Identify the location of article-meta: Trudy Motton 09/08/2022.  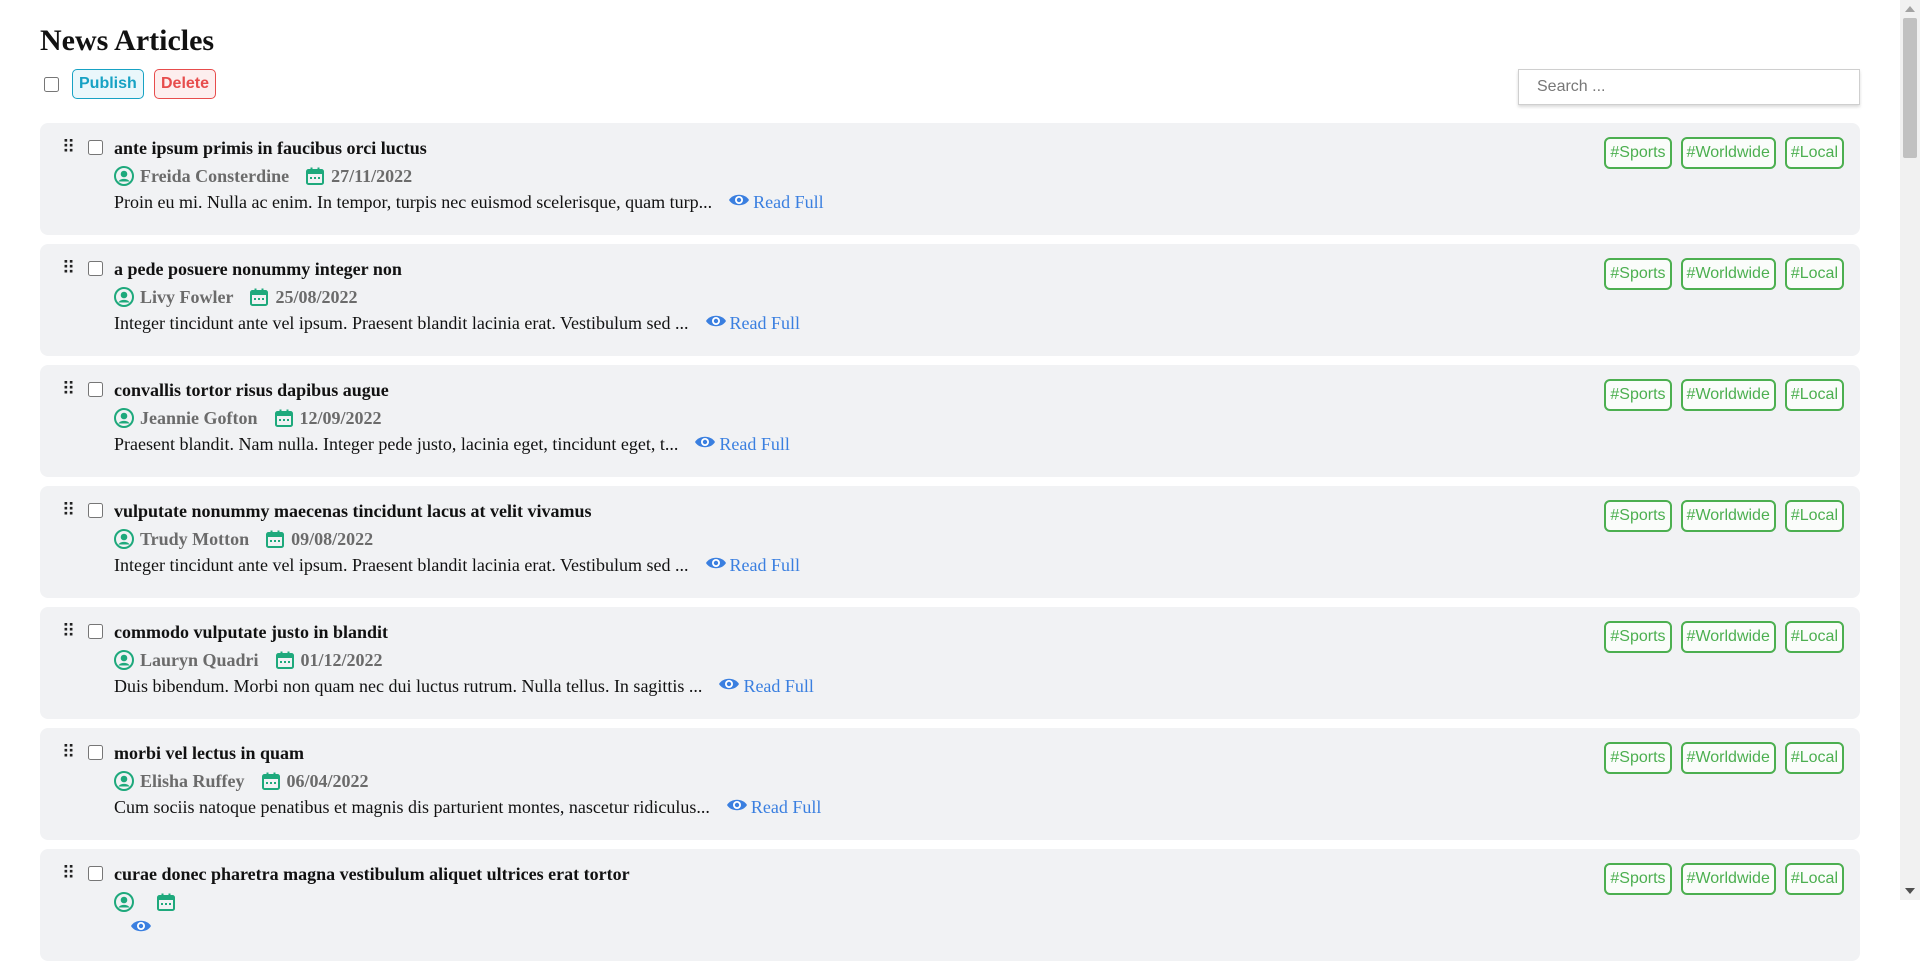
(243, 539).